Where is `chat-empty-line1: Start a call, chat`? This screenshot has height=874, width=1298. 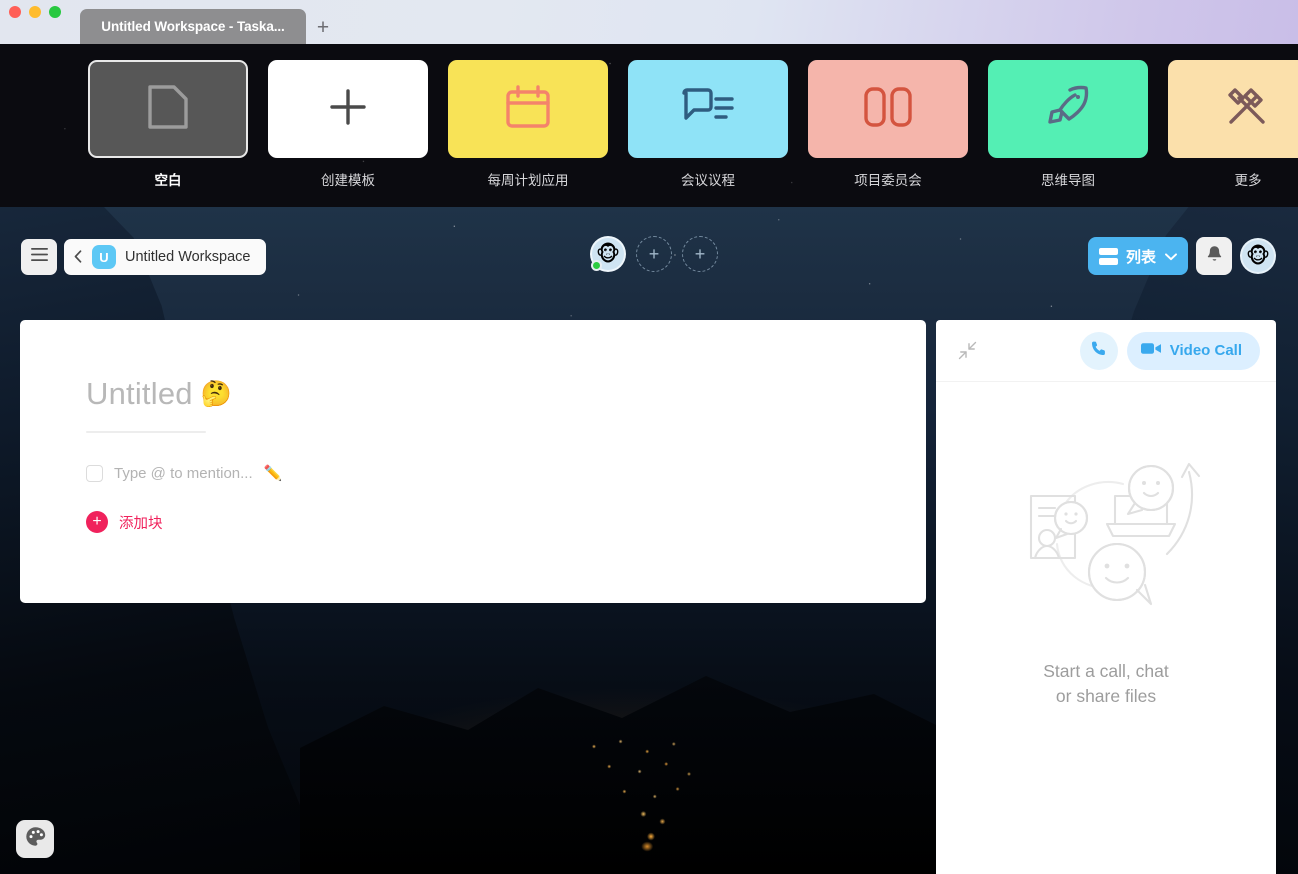
chat-empty-line1: Start a call, chat is located at coordinates (1106, 671).